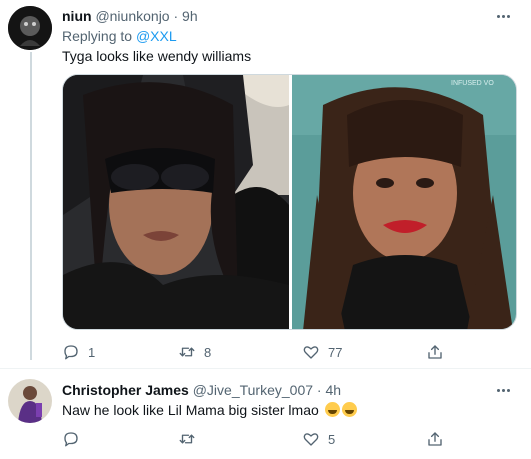 The height and width of the screenshot is (459, 531). Describe the element at coordinates (92, 352) in the screenshot. I see `reply-count: 1` at that location.